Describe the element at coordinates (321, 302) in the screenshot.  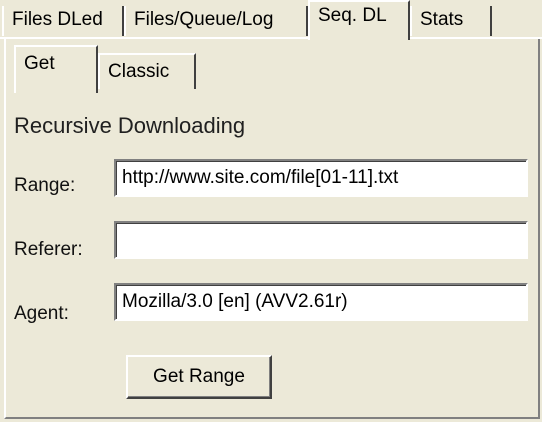
I see `agent-field: Mozilla/3.0 [en] (AVV2.61r)` at that location.